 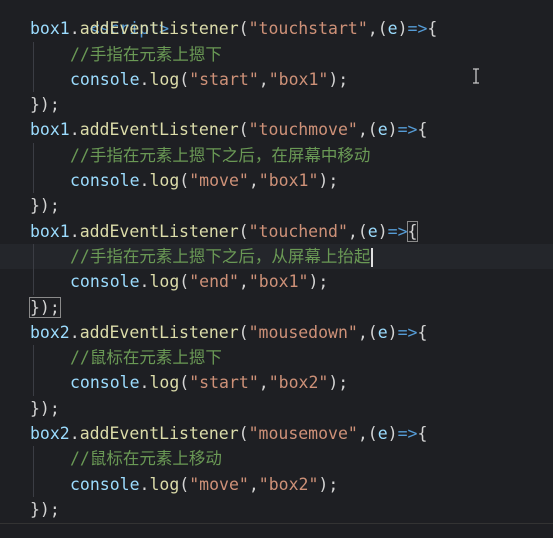 What do you see at coordinates (146, 459) in the screenshot?
I see `code-comment: //鼠标在元素上移动` at bounding box center [146, 459].